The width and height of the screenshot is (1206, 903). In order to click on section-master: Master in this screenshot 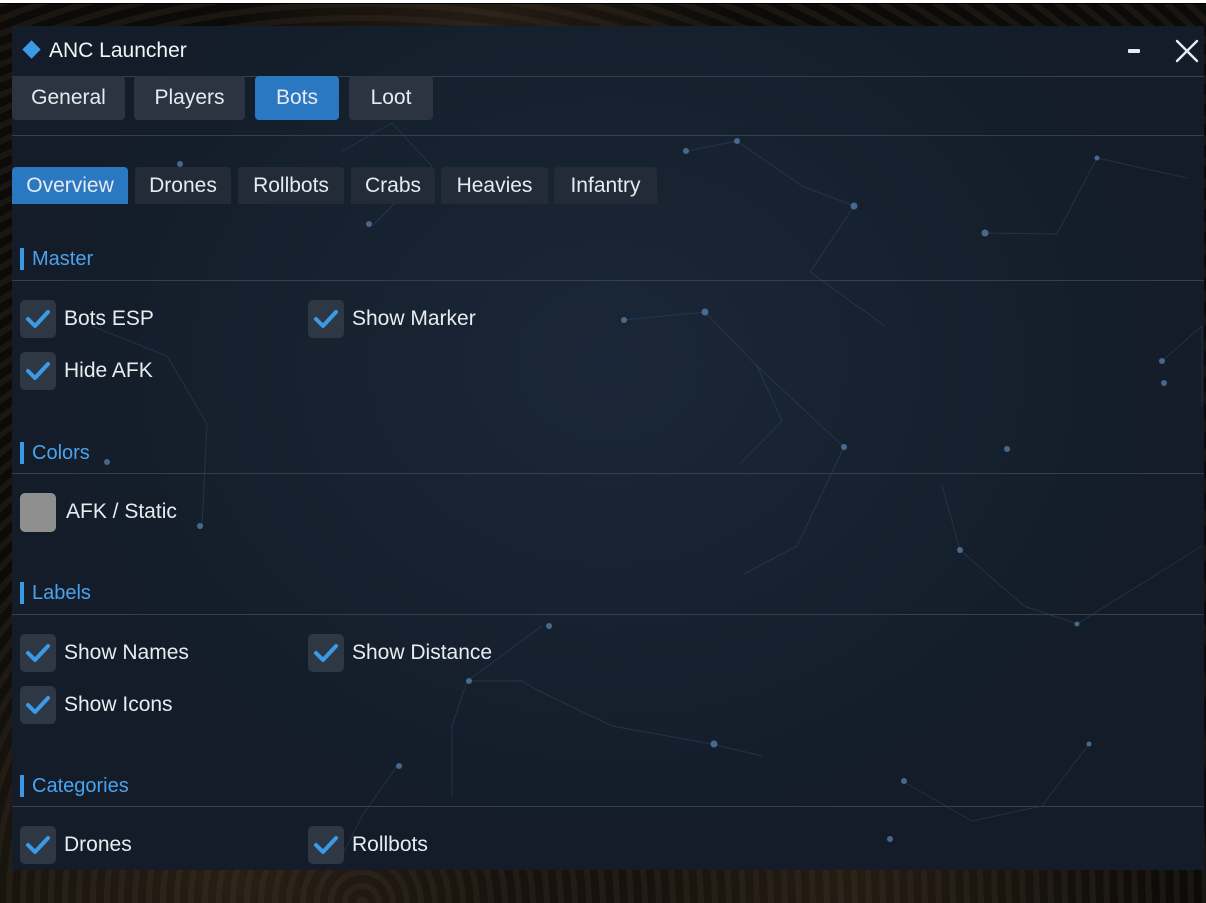, I will do `click(56, 259)`.